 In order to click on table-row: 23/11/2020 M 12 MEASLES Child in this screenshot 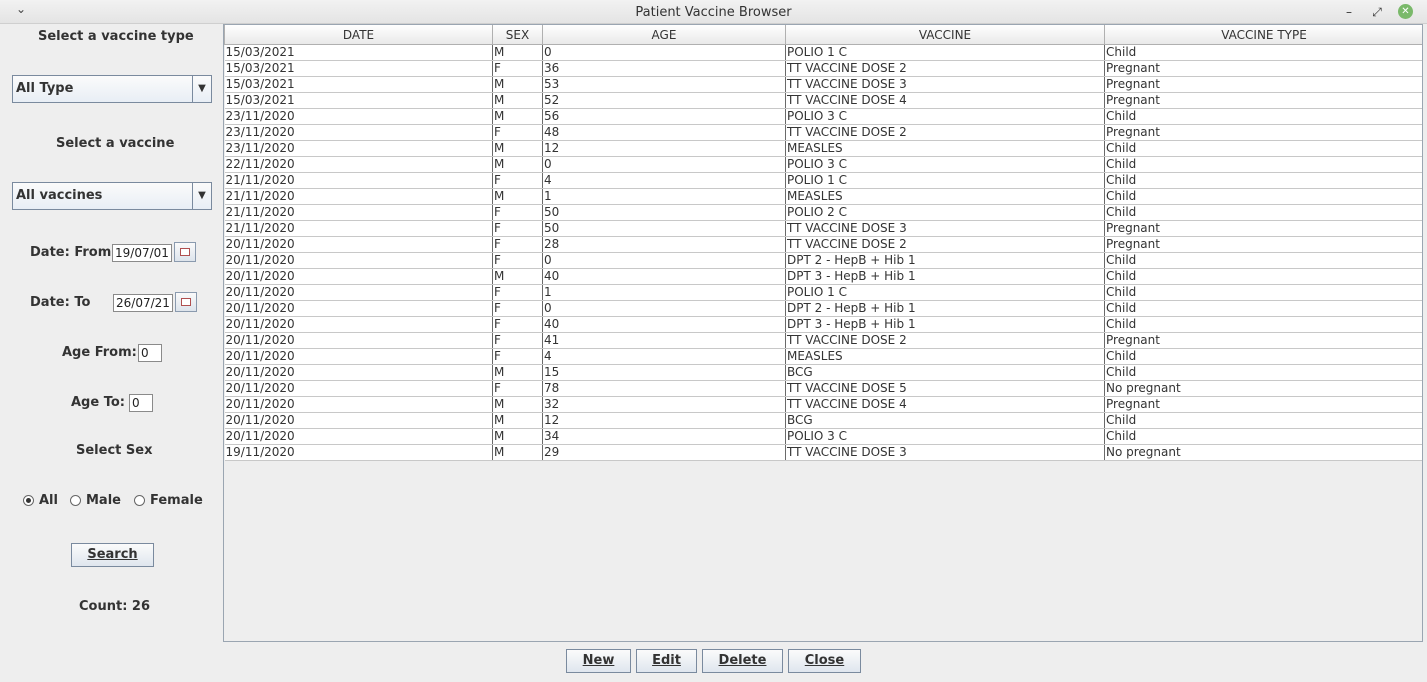, I will do `click(823, 148)`.